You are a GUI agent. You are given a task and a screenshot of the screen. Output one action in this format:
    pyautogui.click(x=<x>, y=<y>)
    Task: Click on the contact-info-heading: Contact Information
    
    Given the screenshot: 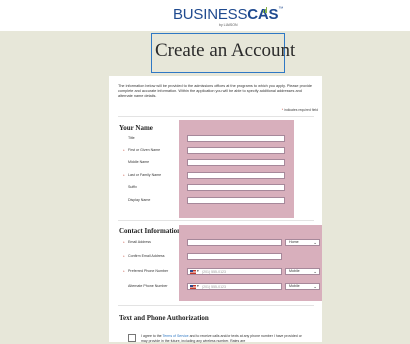 What is the action you would take?
    pyautogui.click(x=150, y=231)
    